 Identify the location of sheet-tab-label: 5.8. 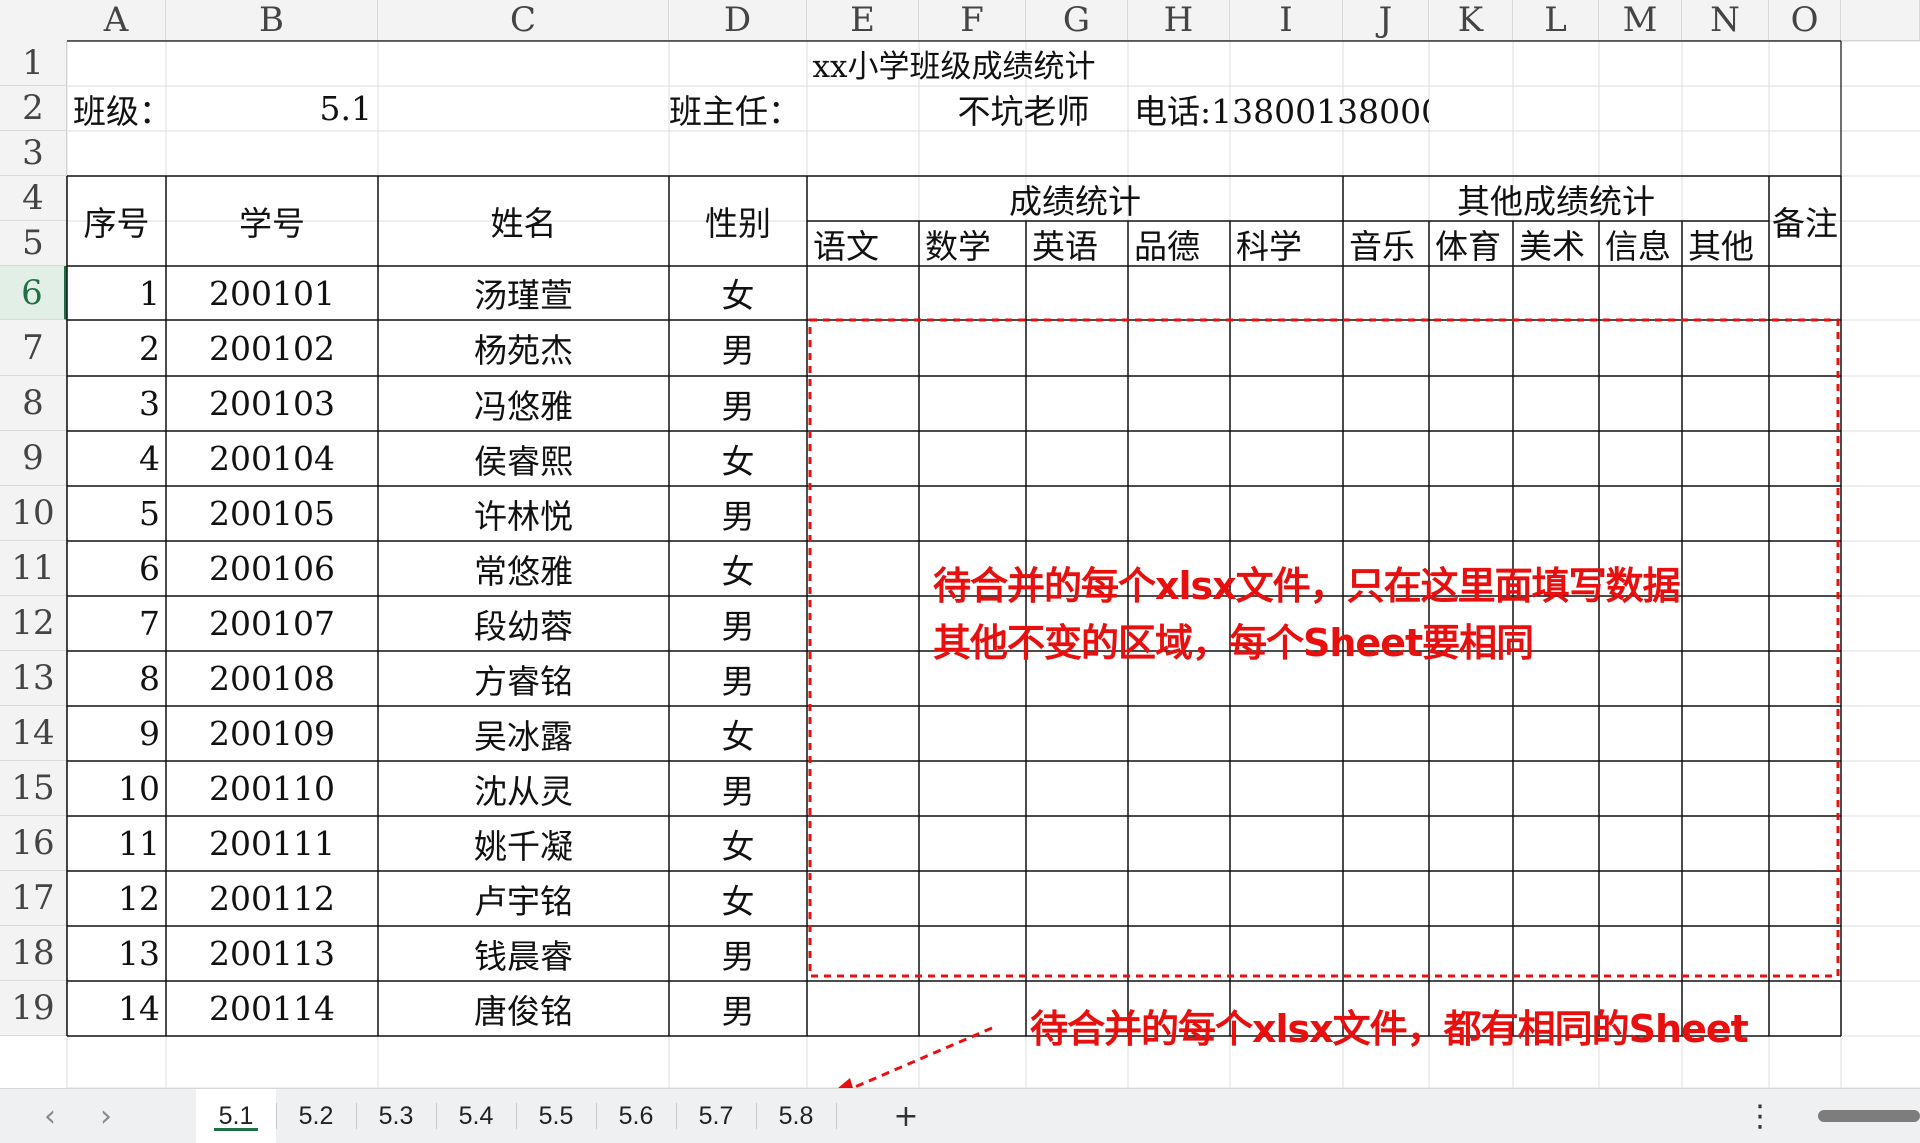
(796, 1115).